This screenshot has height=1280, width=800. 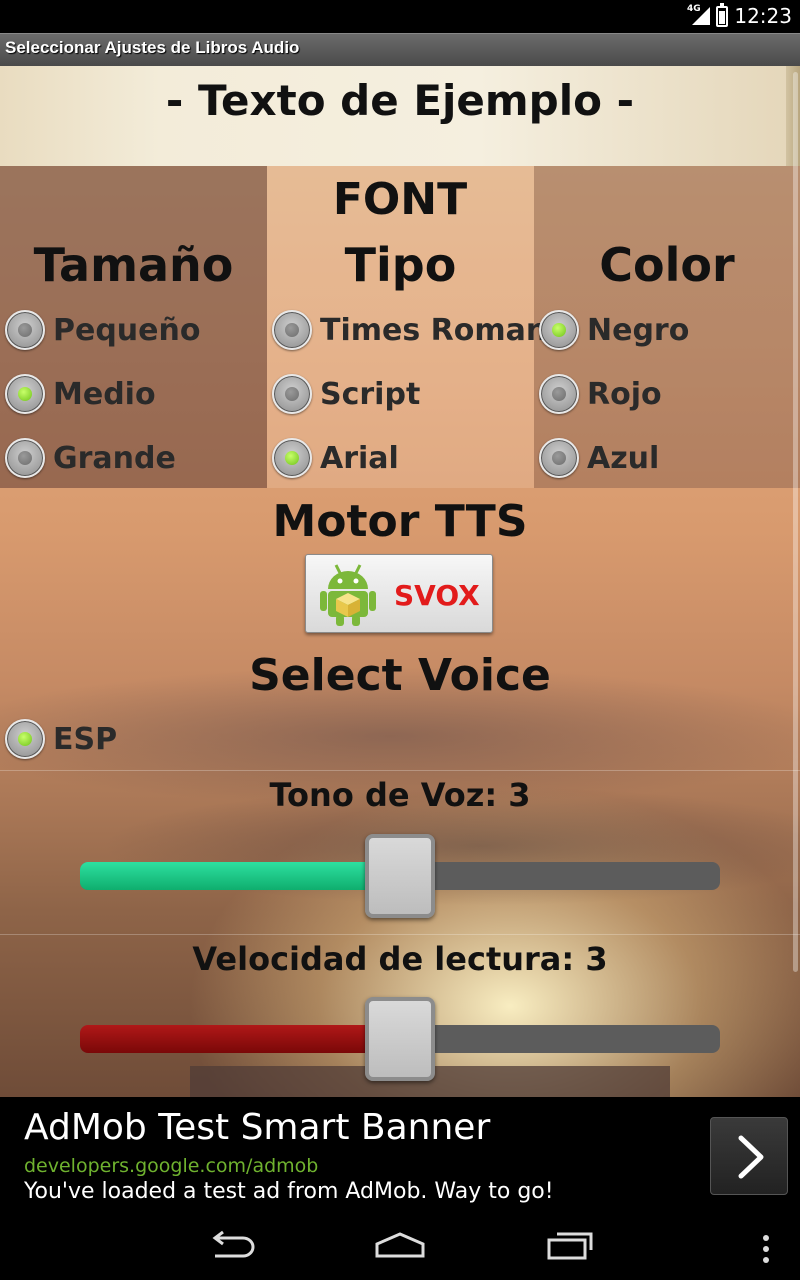 What do you see at coordinates (133, 265) in the screenshot?
I see `font-size-heading: Tamaño` at bounding box center [133, 265].